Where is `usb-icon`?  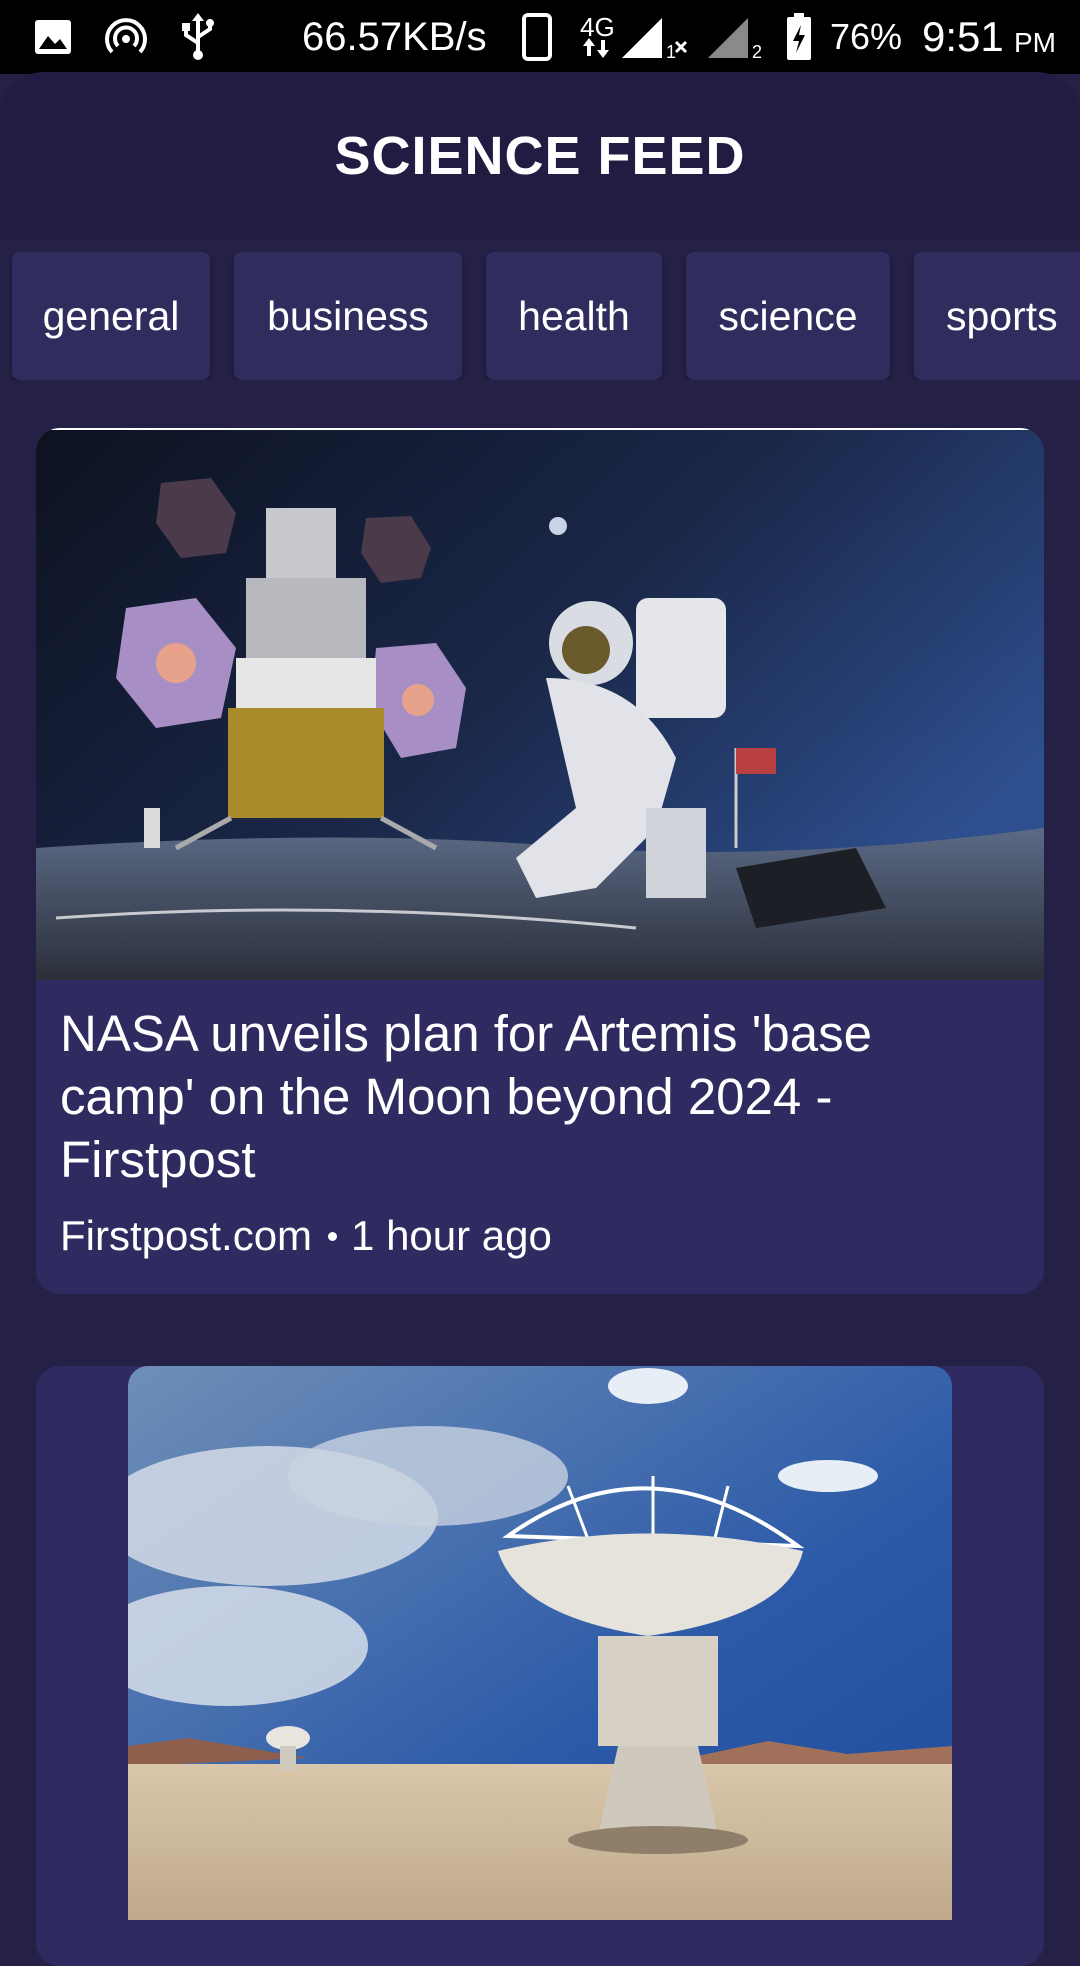
usb-icon is located at coordinates (198, 37).